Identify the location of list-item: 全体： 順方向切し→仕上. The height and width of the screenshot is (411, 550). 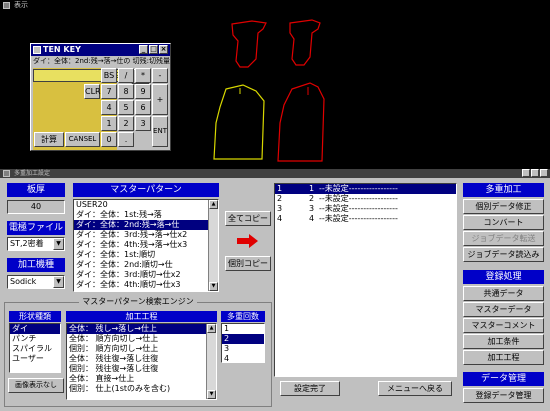
(141, 339).